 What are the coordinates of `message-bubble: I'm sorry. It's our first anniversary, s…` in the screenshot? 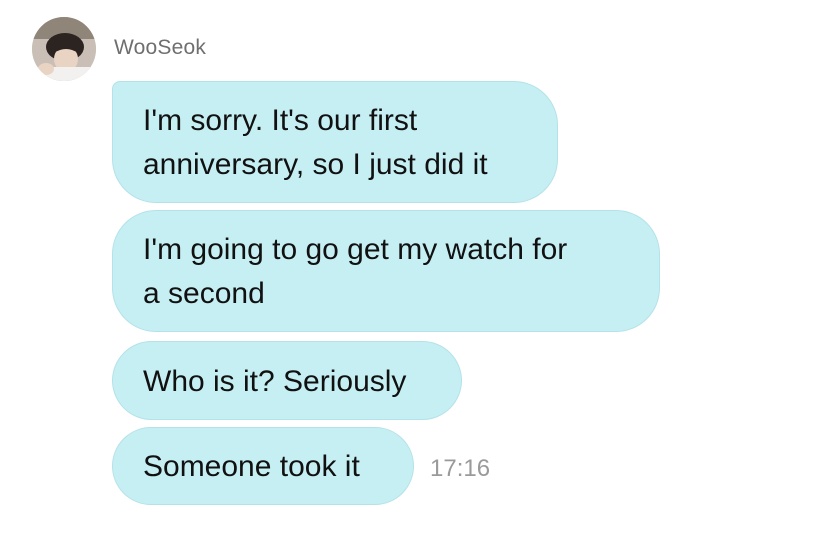 It's located at (335, 142).